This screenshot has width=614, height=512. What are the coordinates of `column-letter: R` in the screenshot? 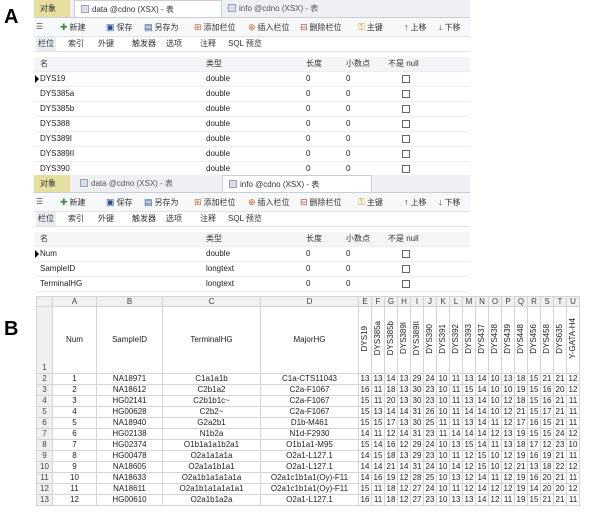 It's located at (534, 301).